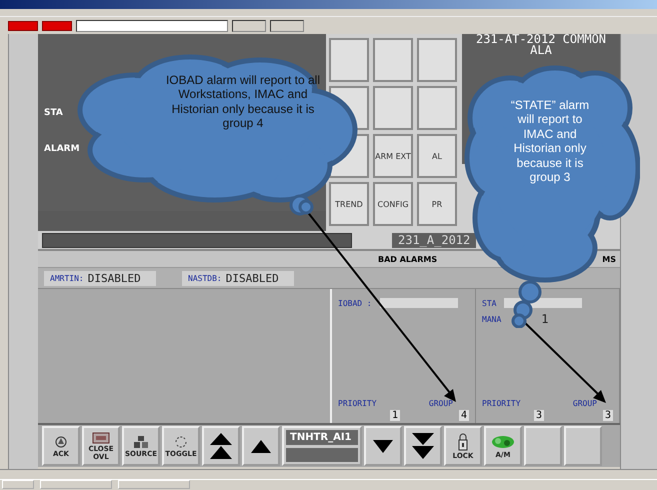 This screenshot has height=490, width=657. I want to click on alarm-label: MANA, so click(492, 319).